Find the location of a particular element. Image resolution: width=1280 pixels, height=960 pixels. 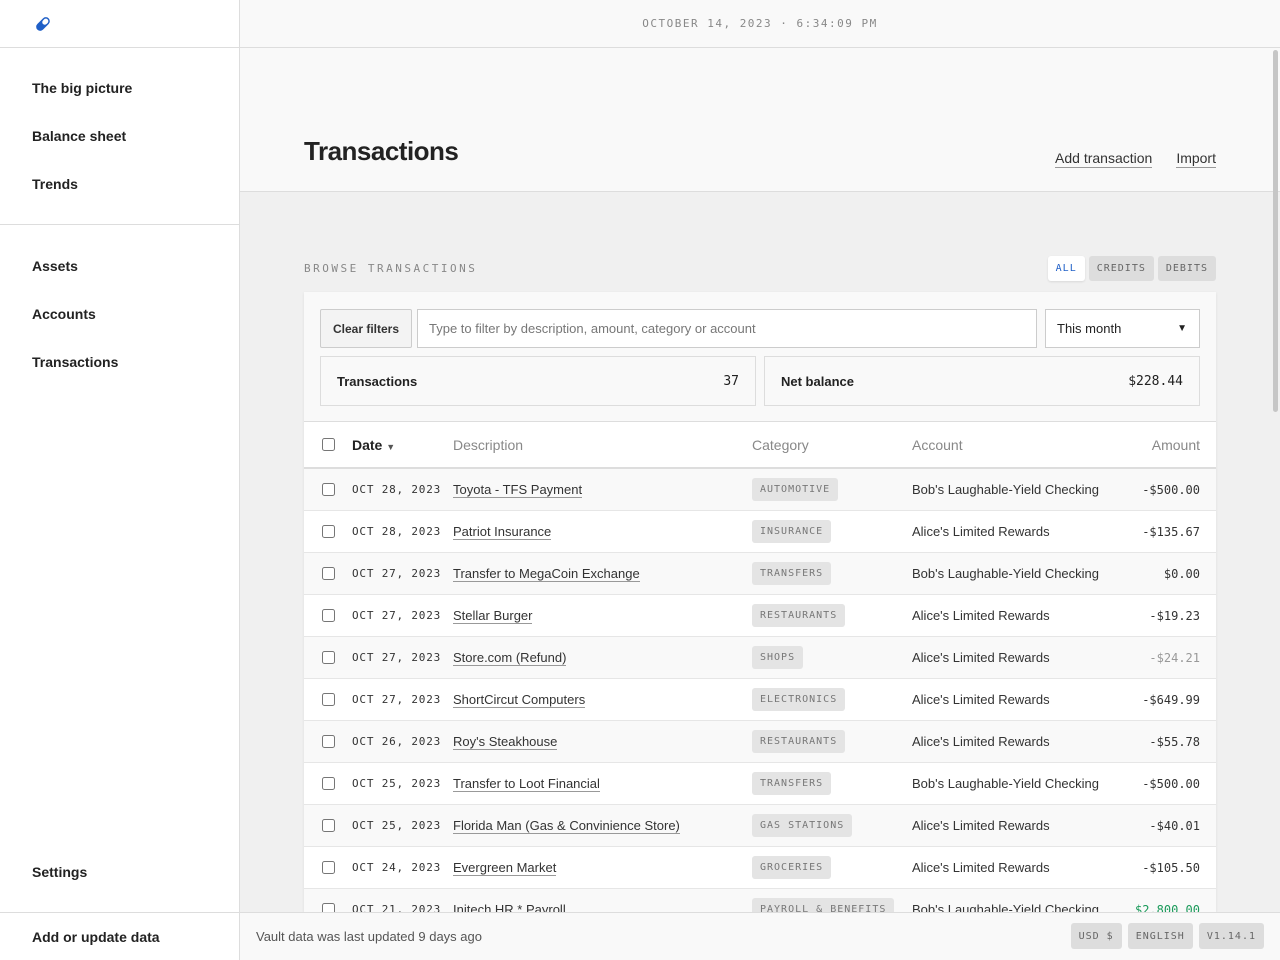

logo is located at coordinates (119, 24).